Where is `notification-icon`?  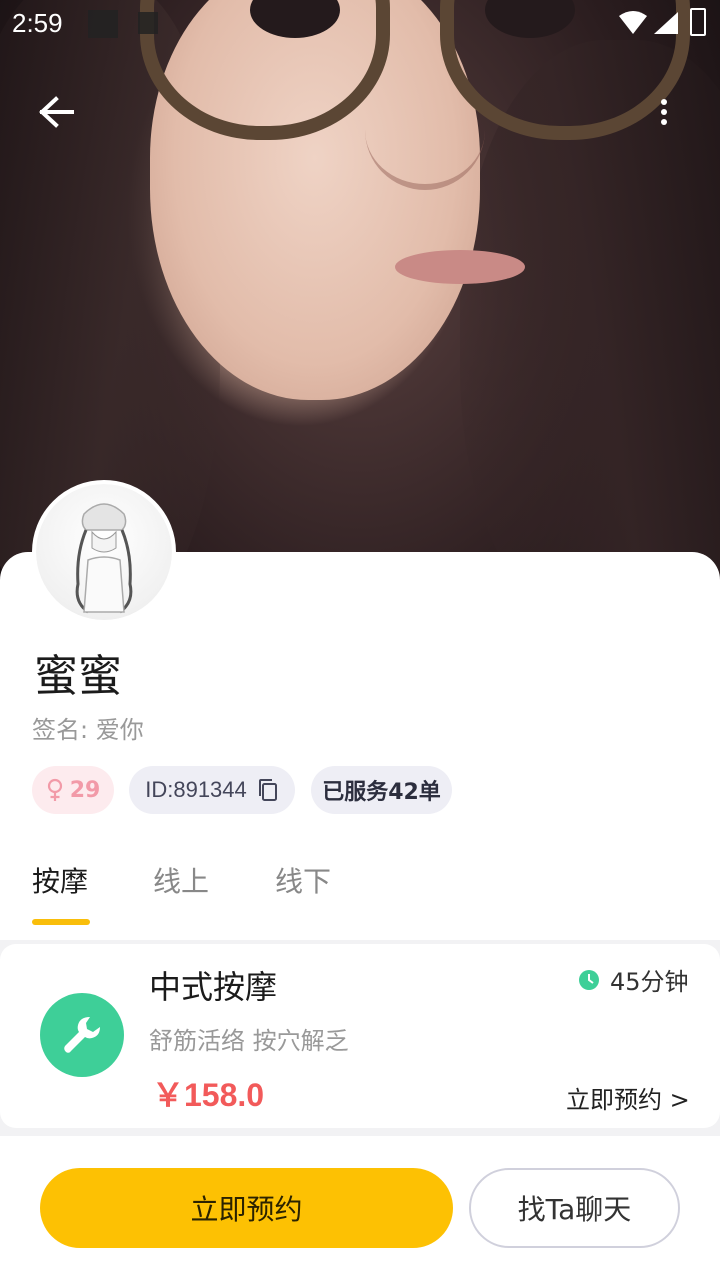
notification-icon is located at coordinates (103, 24).